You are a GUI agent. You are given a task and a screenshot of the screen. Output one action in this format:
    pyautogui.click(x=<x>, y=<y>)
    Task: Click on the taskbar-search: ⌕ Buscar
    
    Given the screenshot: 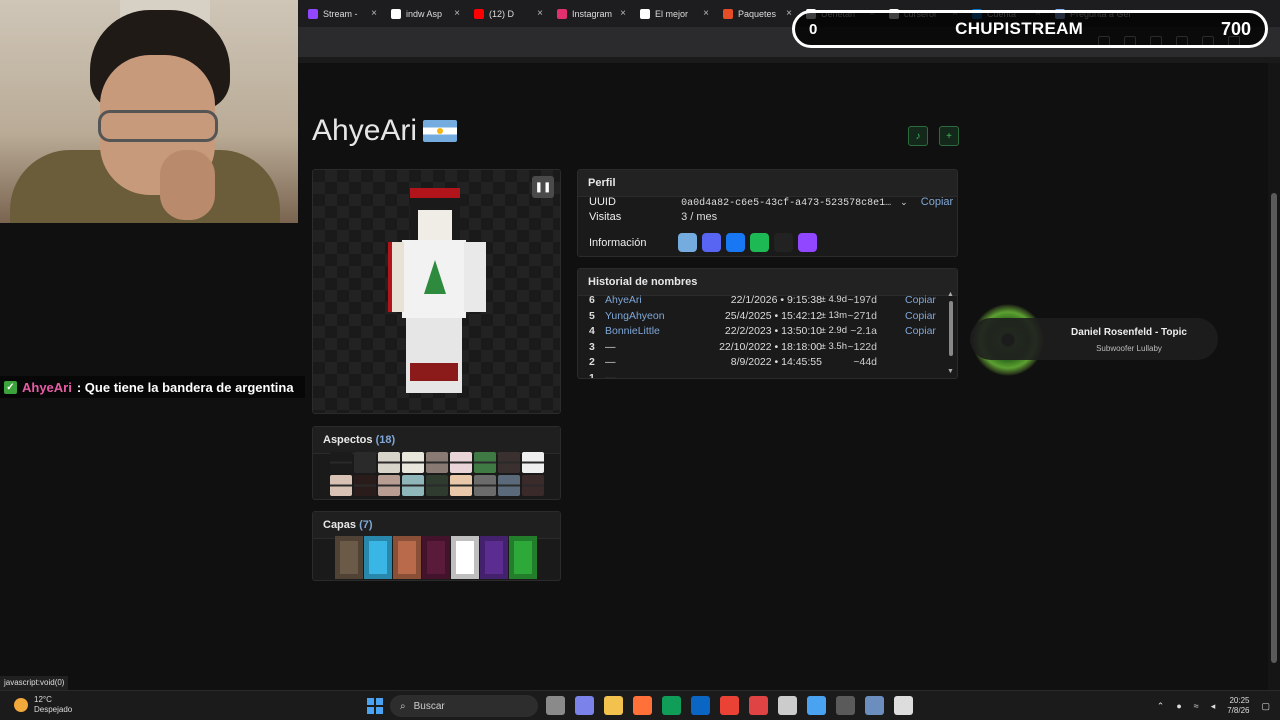 What is the action you would take?
    pyautogui.click(x=464, y=706)
    